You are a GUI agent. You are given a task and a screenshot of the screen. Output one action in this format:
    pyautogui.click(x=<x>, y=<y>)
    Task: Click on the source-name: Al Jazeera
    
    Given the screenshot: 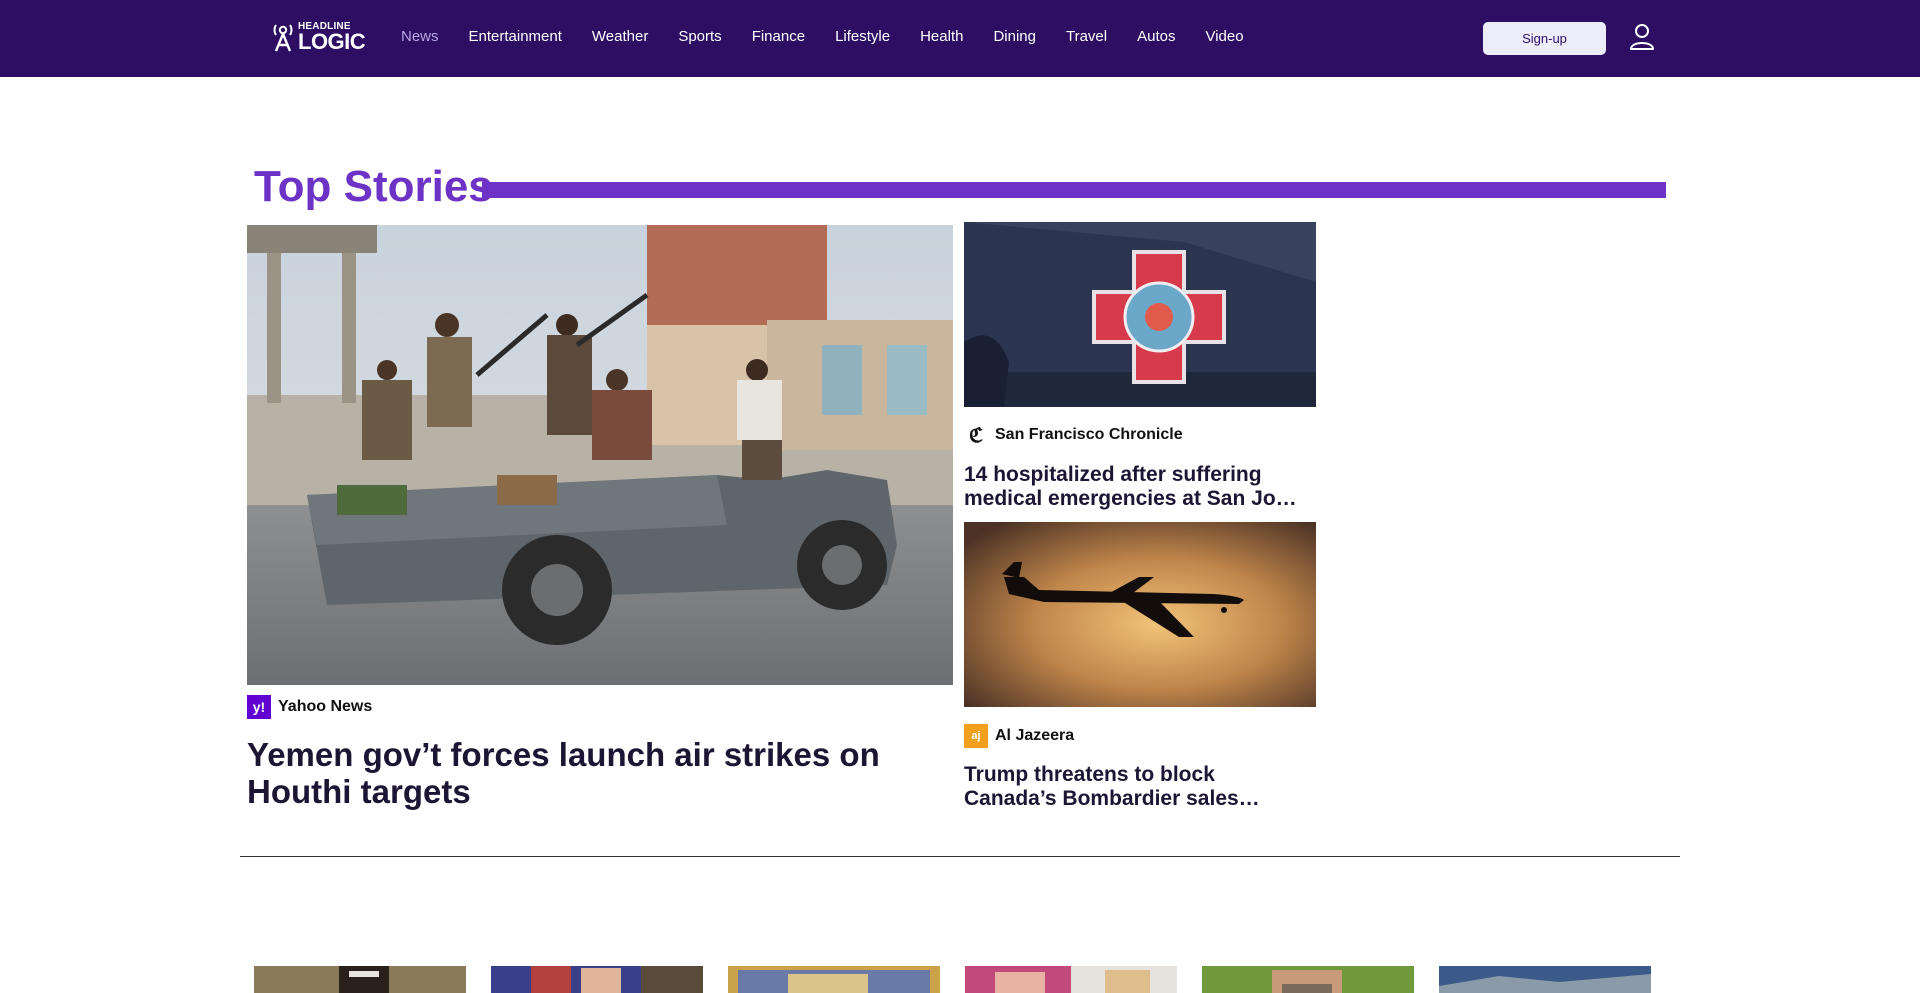 What is the action you would take?
    pyautogui.click(x=1035, y=735)
    